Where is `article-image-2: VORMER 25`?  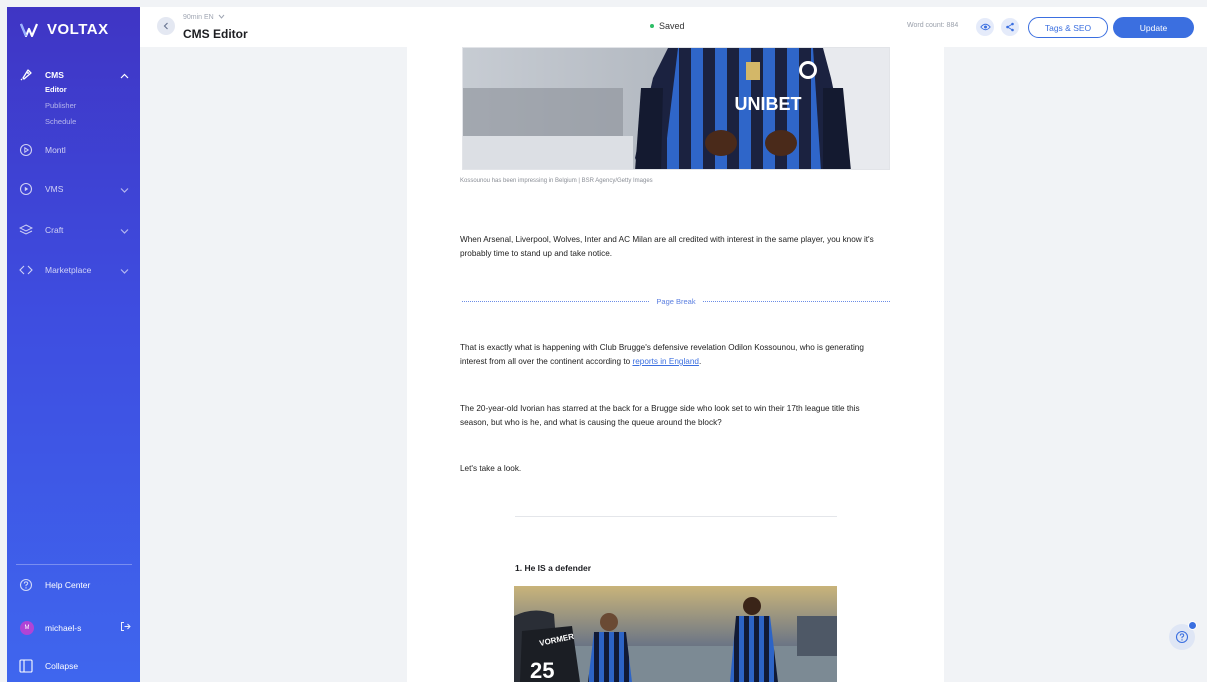
article-image-2: VORMER 25 is located at coordinates (675, 634).